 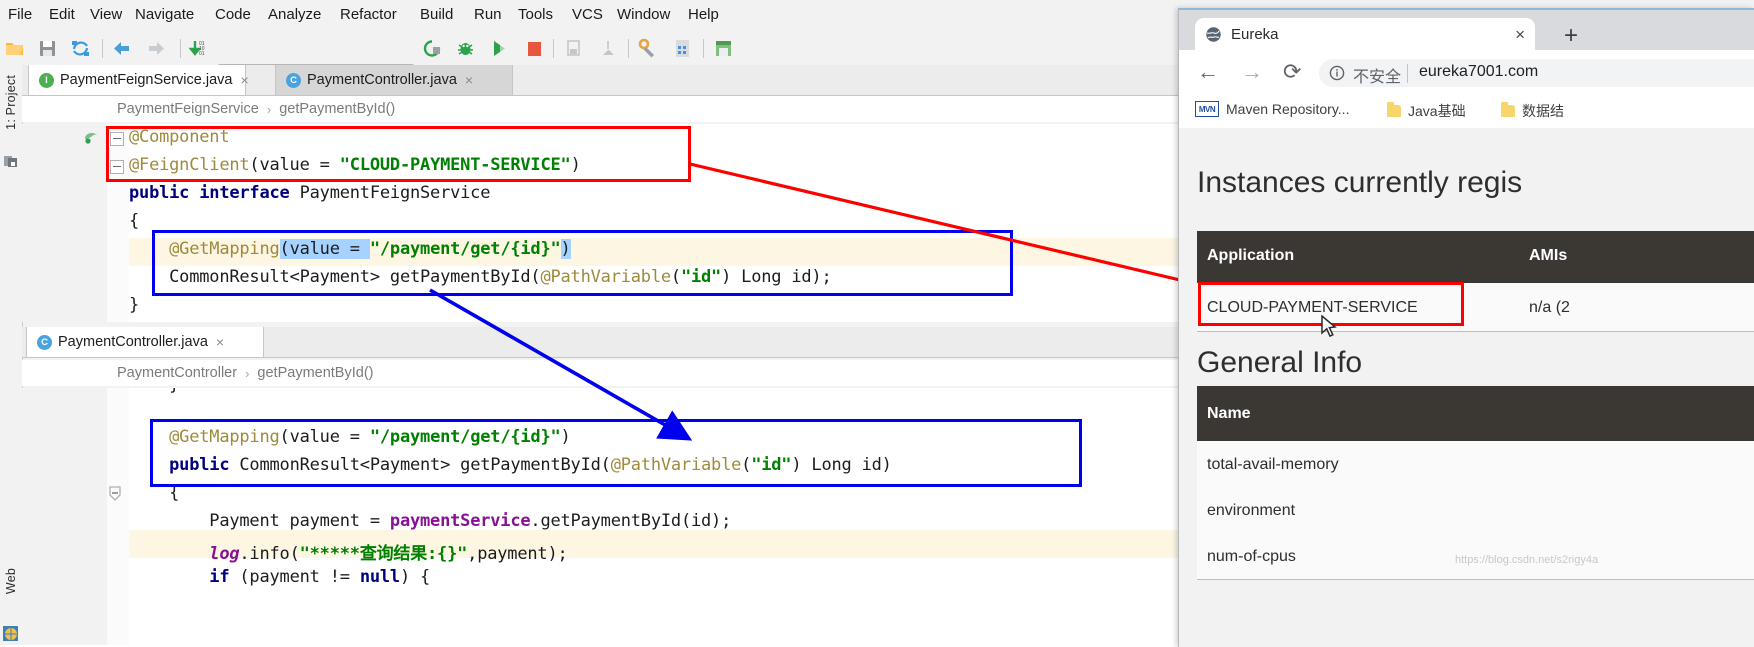 I want to click on forward-arrow-icon, so click(x=156, y=48).